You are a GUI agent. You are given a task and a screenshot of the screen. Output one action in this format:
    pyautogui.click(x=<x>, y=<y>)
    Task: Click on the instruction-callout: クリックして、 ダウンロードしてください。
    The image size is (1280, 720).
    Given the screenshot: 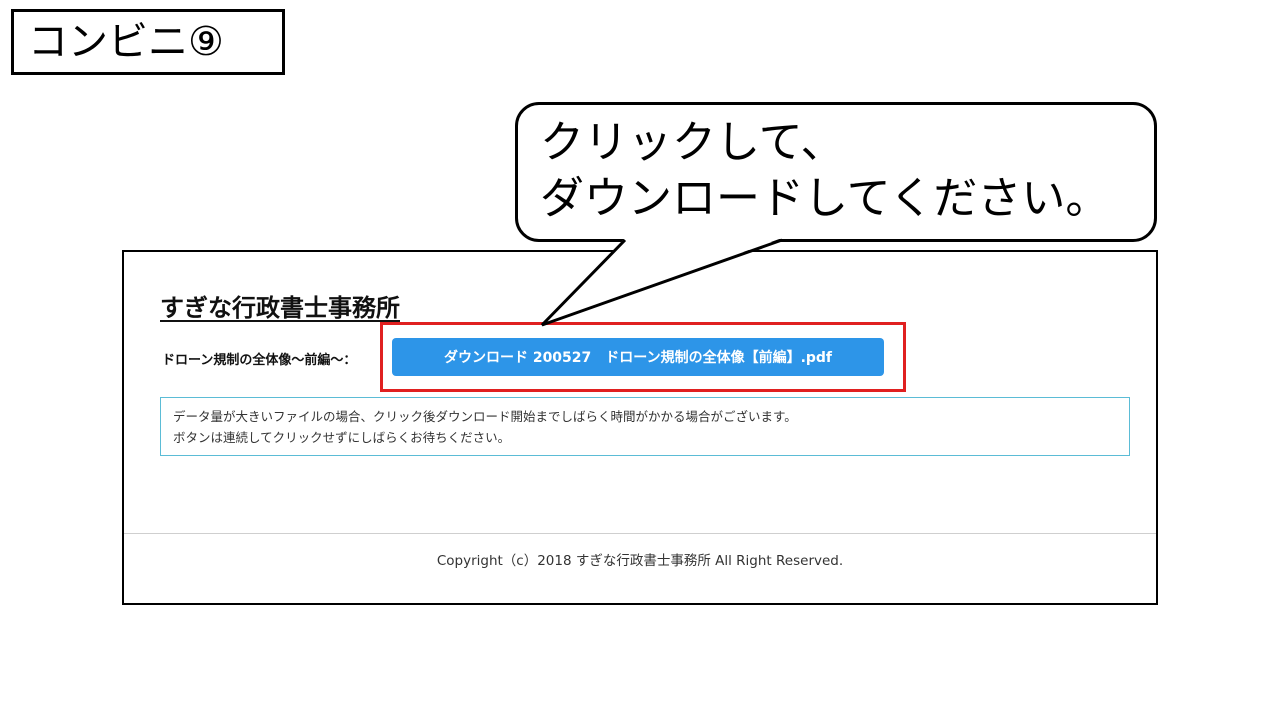 What is the action you would take?
    pyautogui.click(x=836, y=172)
    